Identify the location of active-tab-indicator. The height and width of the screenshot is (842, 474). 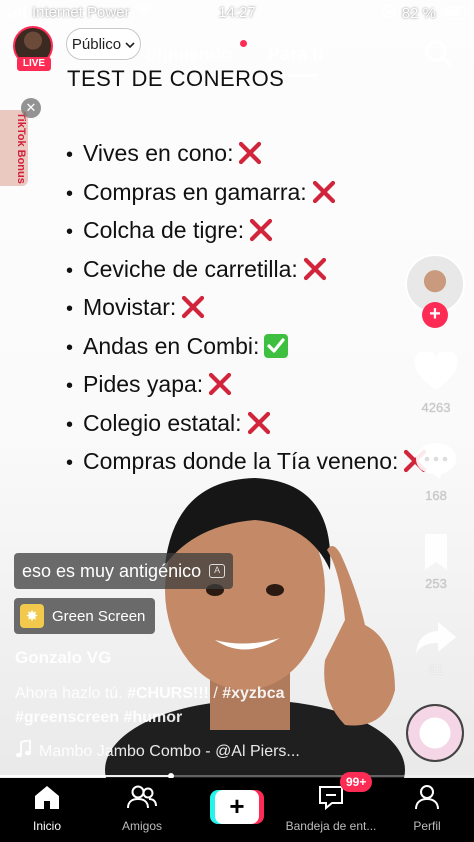
(302, 75).